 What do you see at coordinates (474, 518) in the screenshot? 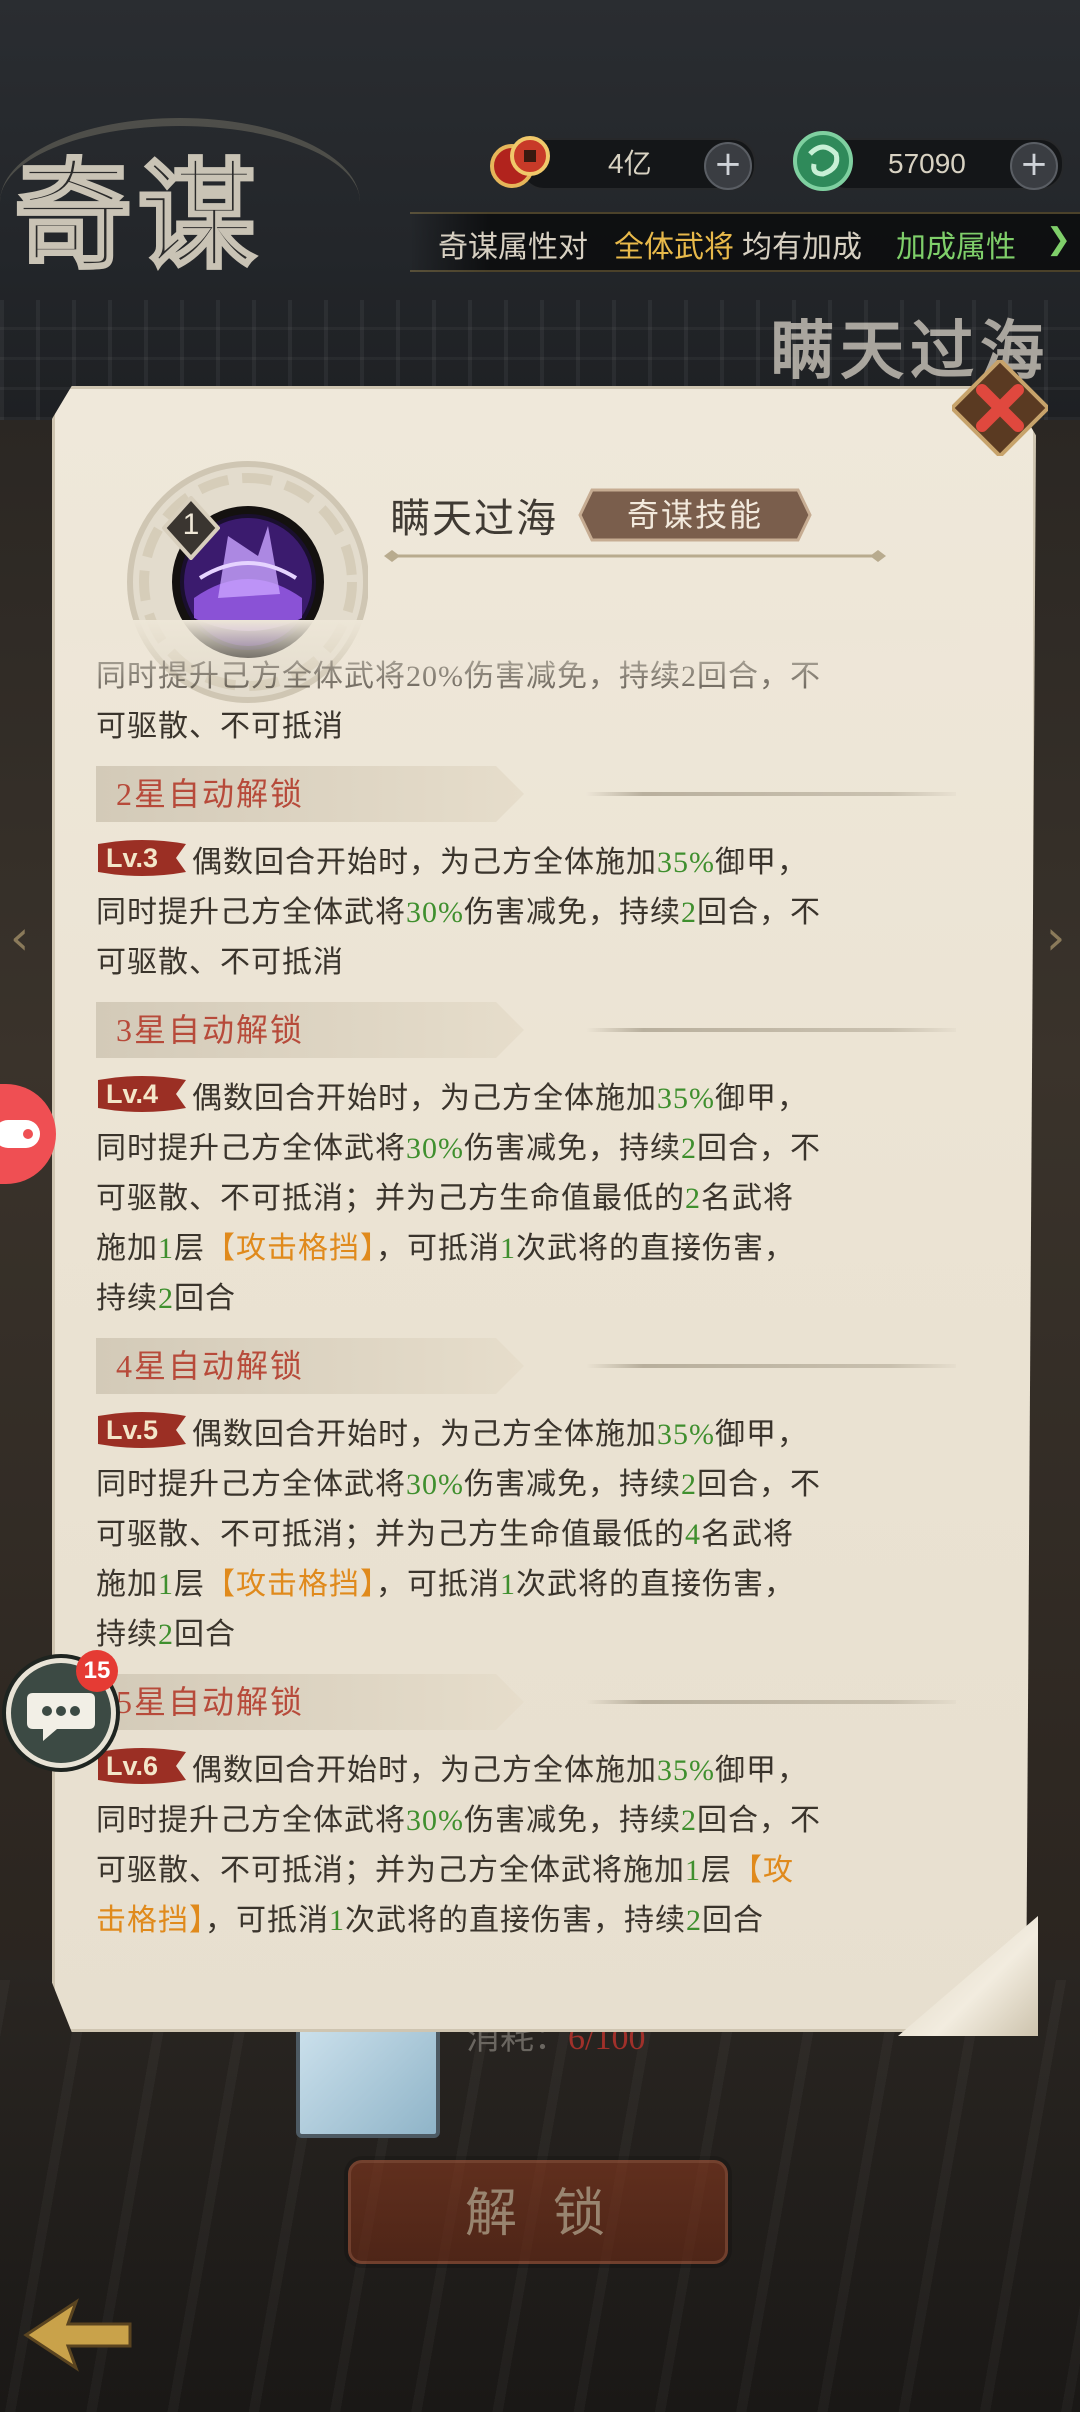
I see `skill-name: 瞒天过海` at bounding box center [474, 518].